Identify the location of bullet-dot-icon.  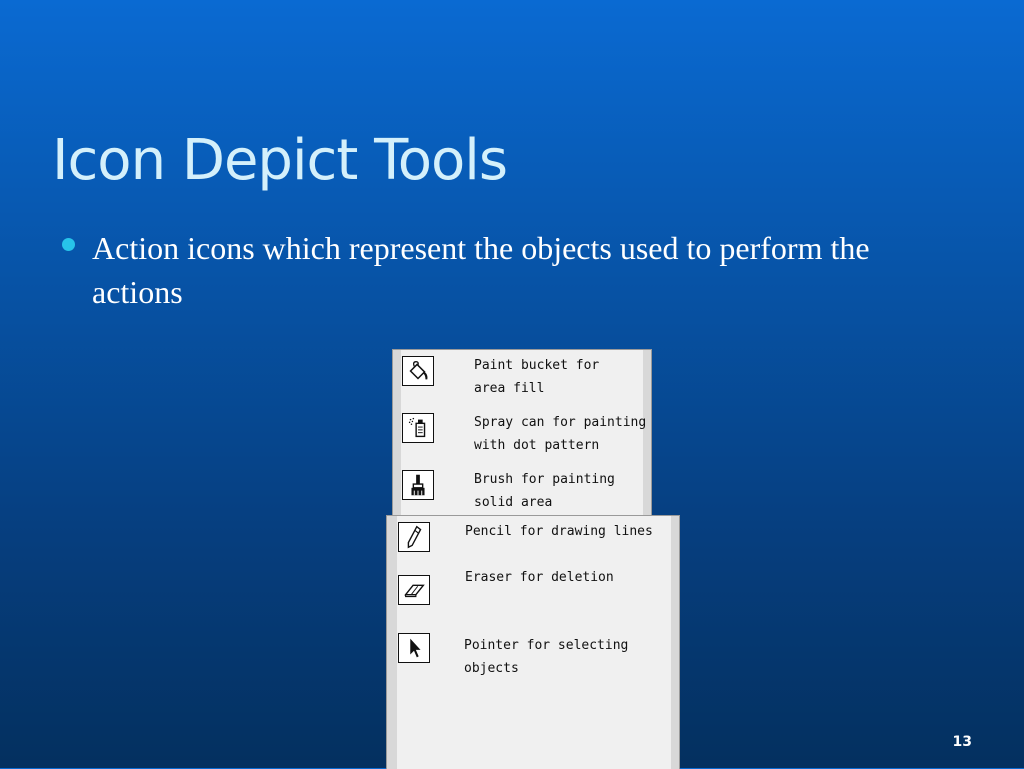
(68, 244).